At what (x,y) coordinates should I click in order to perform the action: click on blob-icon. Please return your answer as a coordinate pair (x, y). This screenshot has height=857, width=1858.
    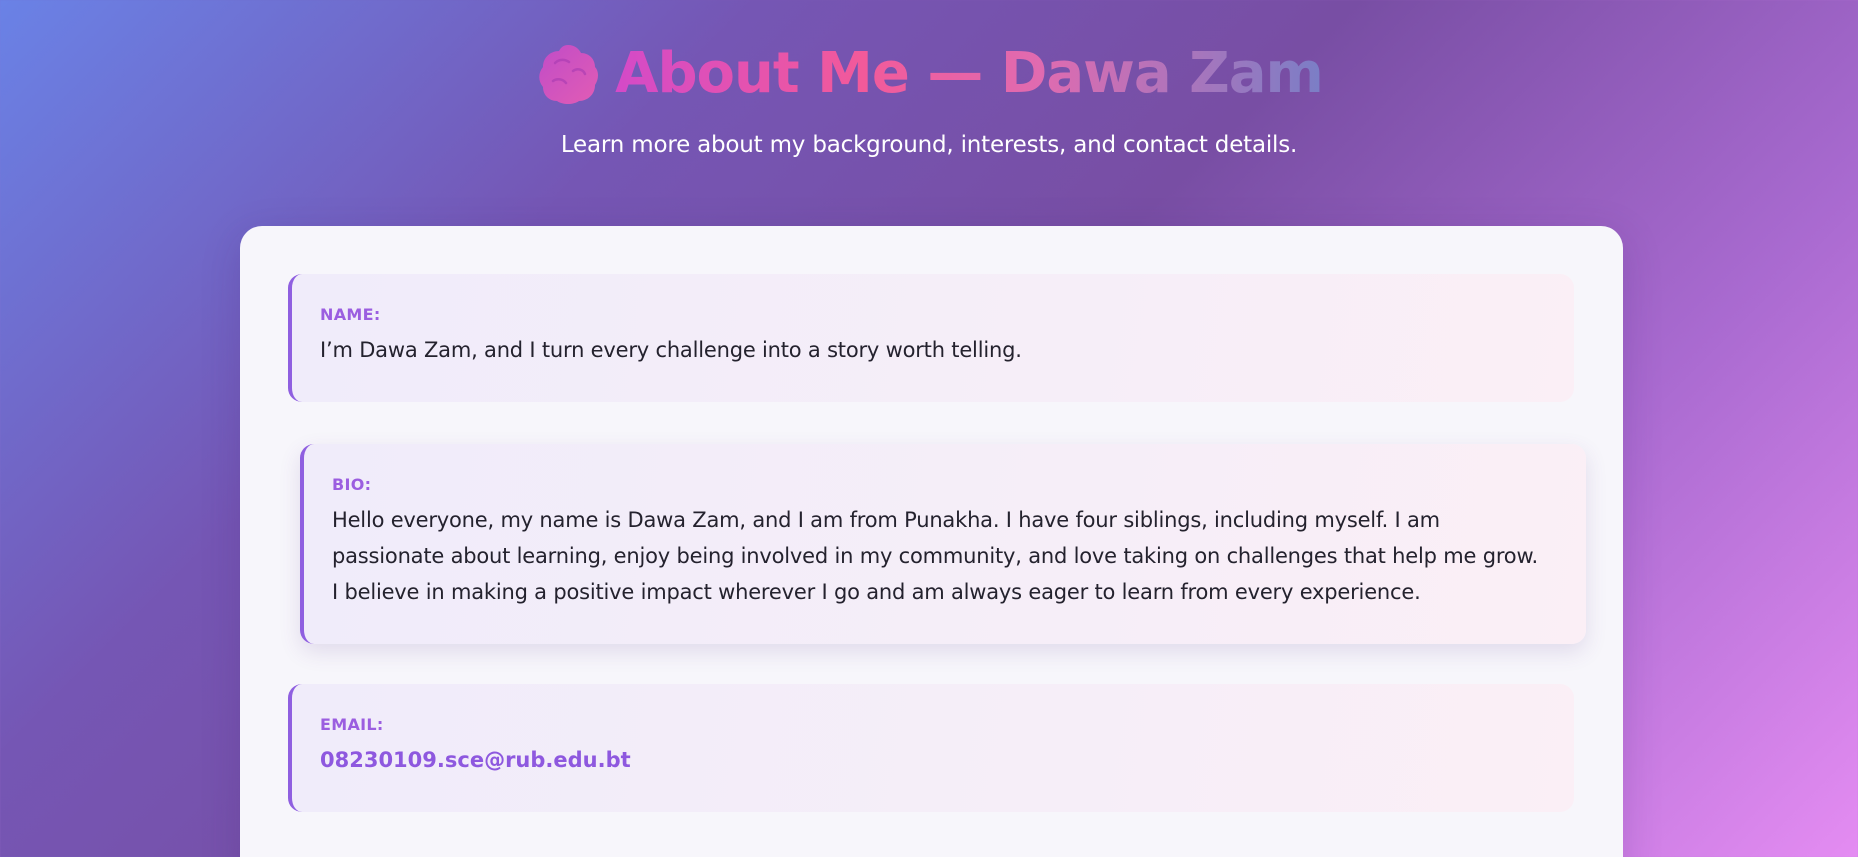
    Looking at the image, I should click on (569, 74).